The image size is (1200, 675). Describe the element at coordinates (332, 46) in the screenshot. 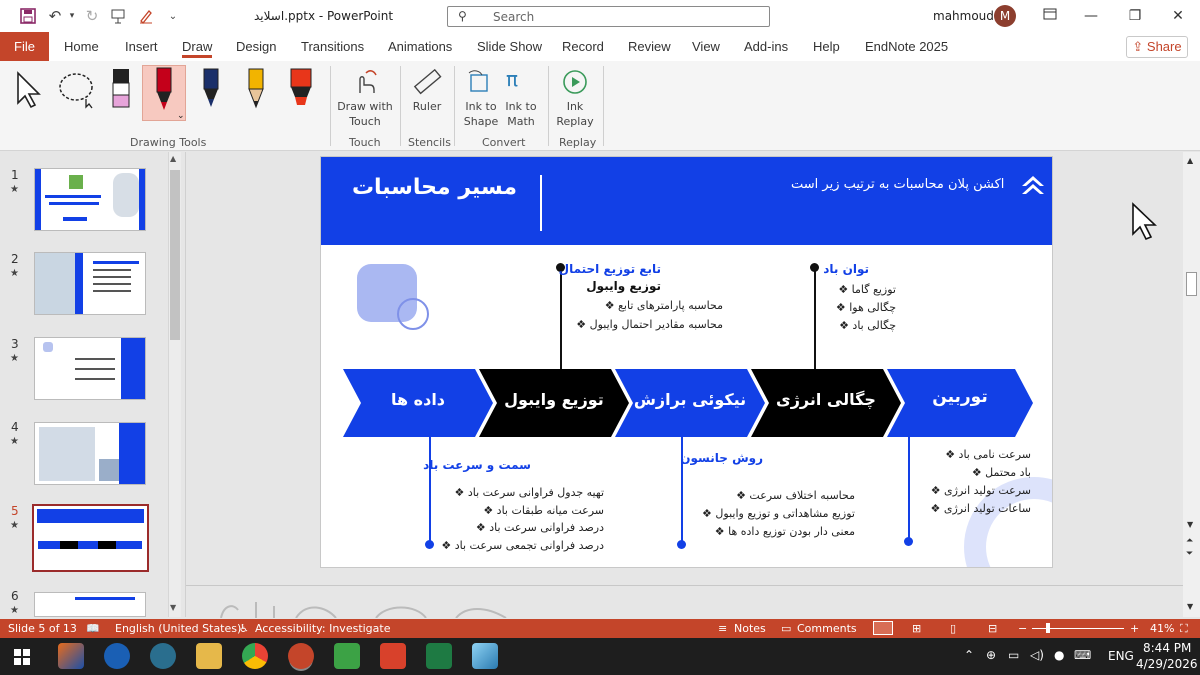

I see `tab-transitions: Transitions` at that location.